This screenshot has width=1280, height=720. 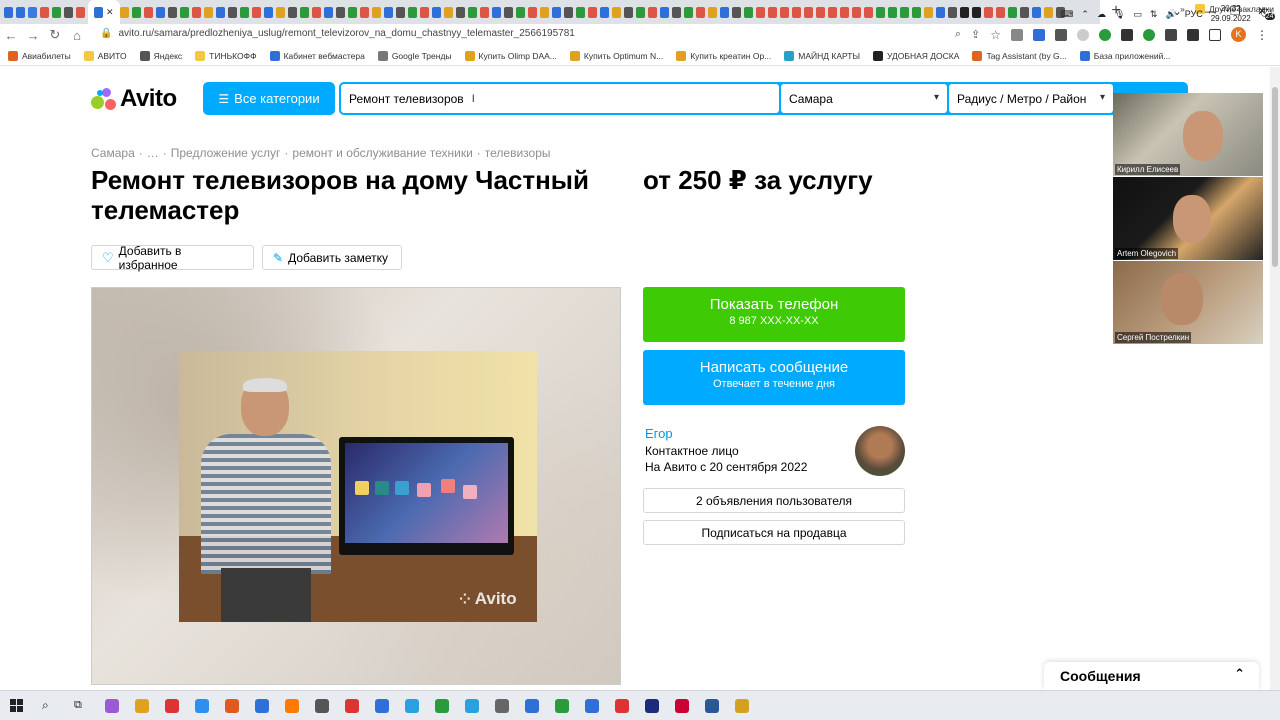 What do you see at coordinates (774, 314) in the screenshot?
I see `show-phone-button: Показать телефон 8 987 XXX-XX-XX` at bounding box center [774, 314].